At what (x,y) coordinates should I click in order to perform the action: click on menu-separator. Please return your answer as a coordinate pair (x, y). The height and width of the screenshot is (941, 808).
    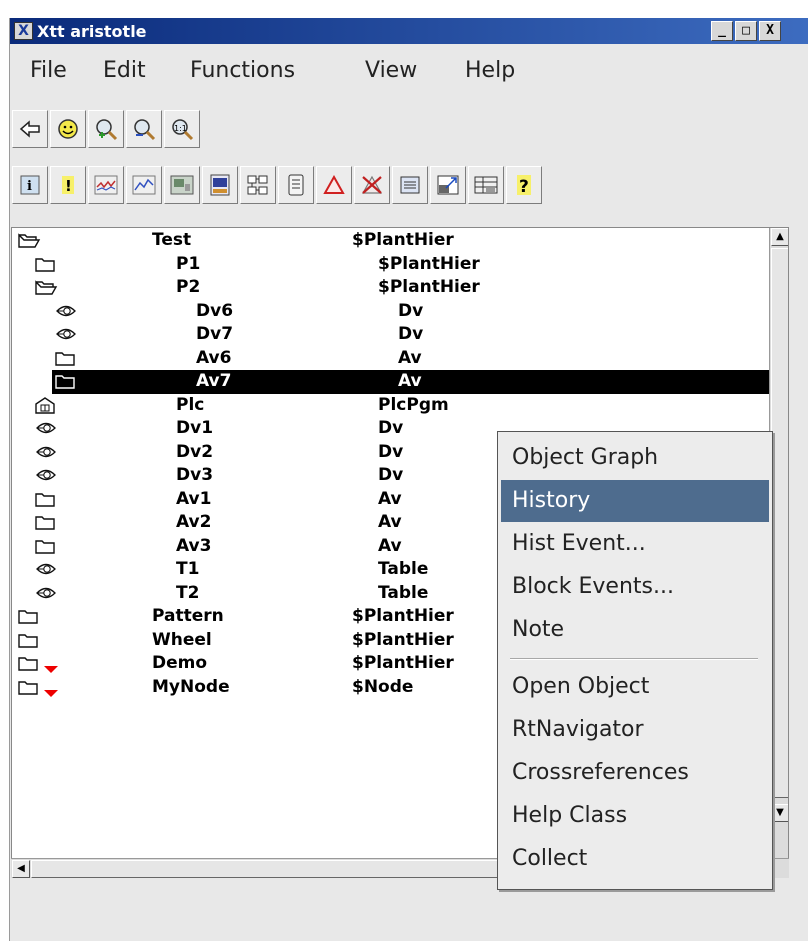
    Looking at the image, I should click on (634, 659).